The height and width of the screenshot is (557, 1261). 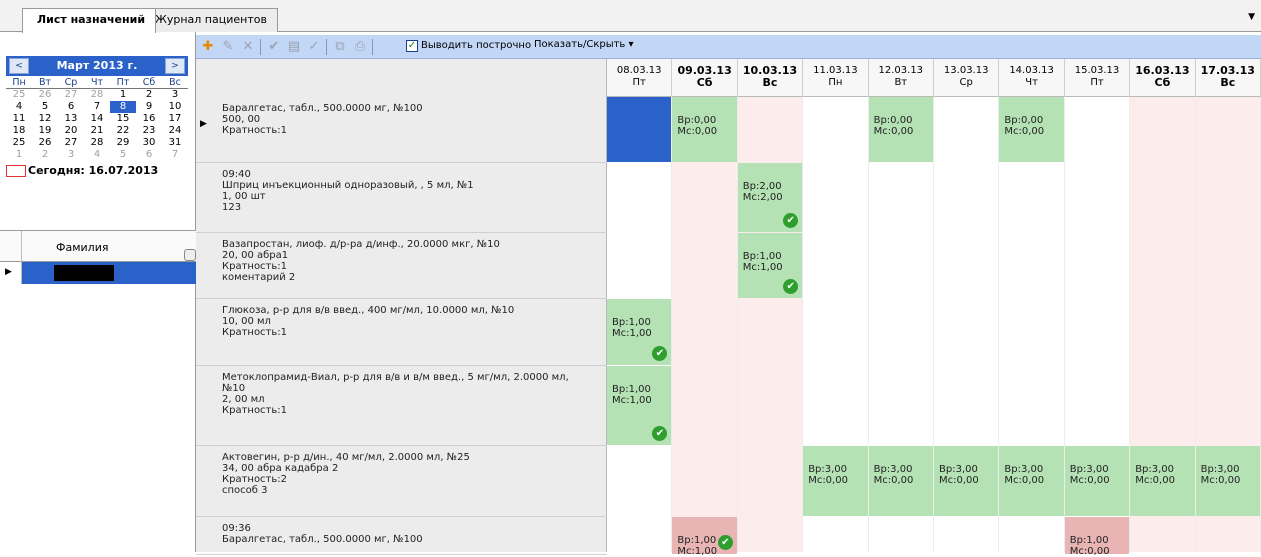 I want to click on export-icon: ▤, so click(x=294, y=47).